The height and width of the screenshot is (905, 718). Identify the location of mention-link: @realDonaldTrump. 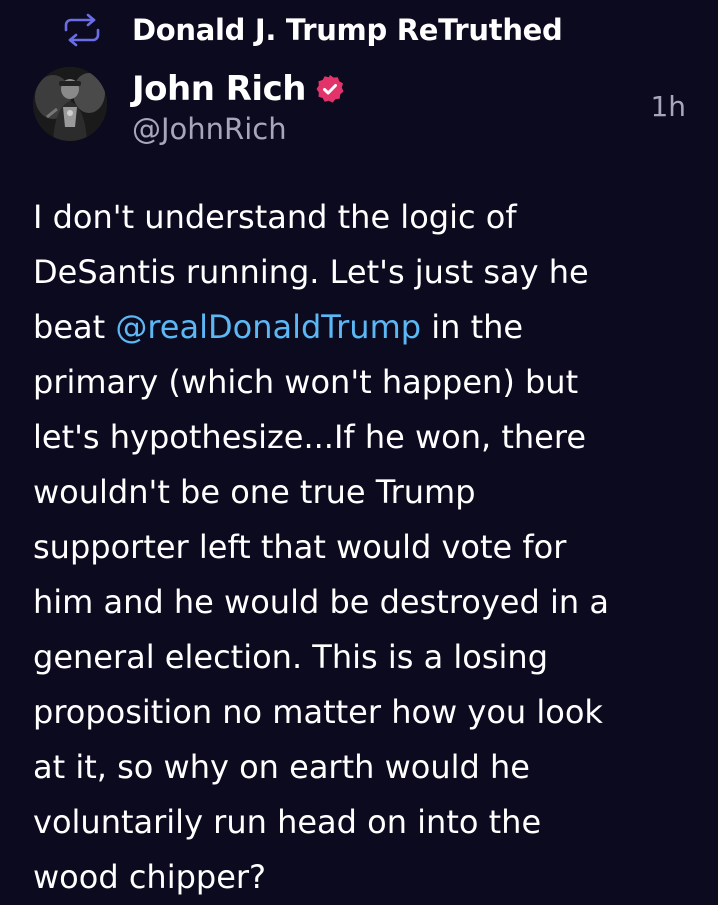
(268, 327).